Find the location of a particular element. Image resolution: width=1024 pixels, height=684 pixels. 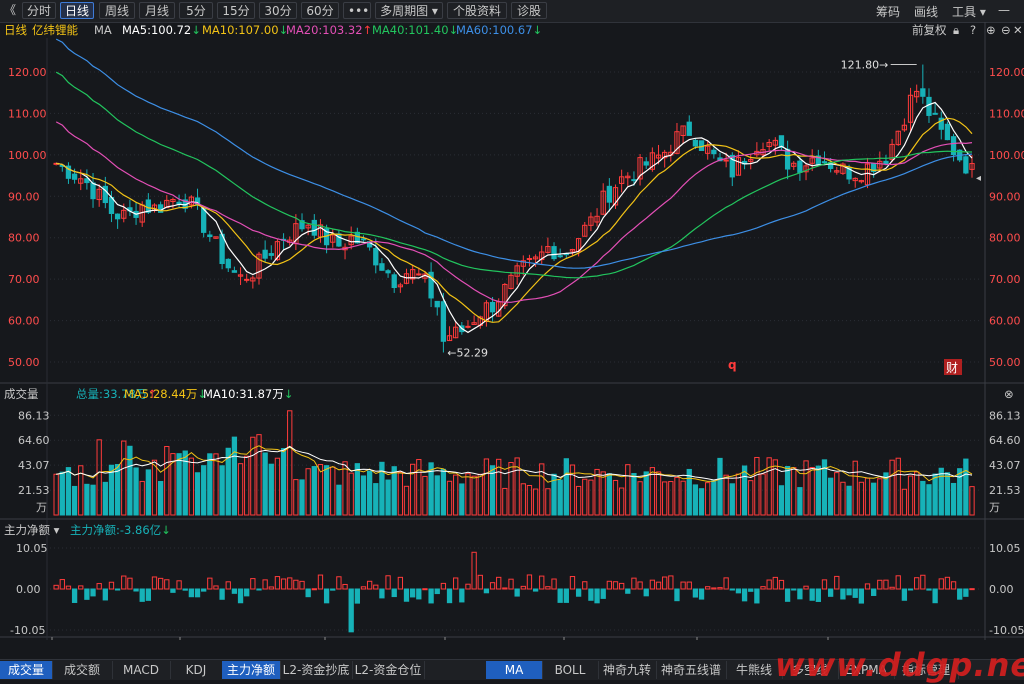

indicator-tab-0: MA is located at coordinates (514, 670).